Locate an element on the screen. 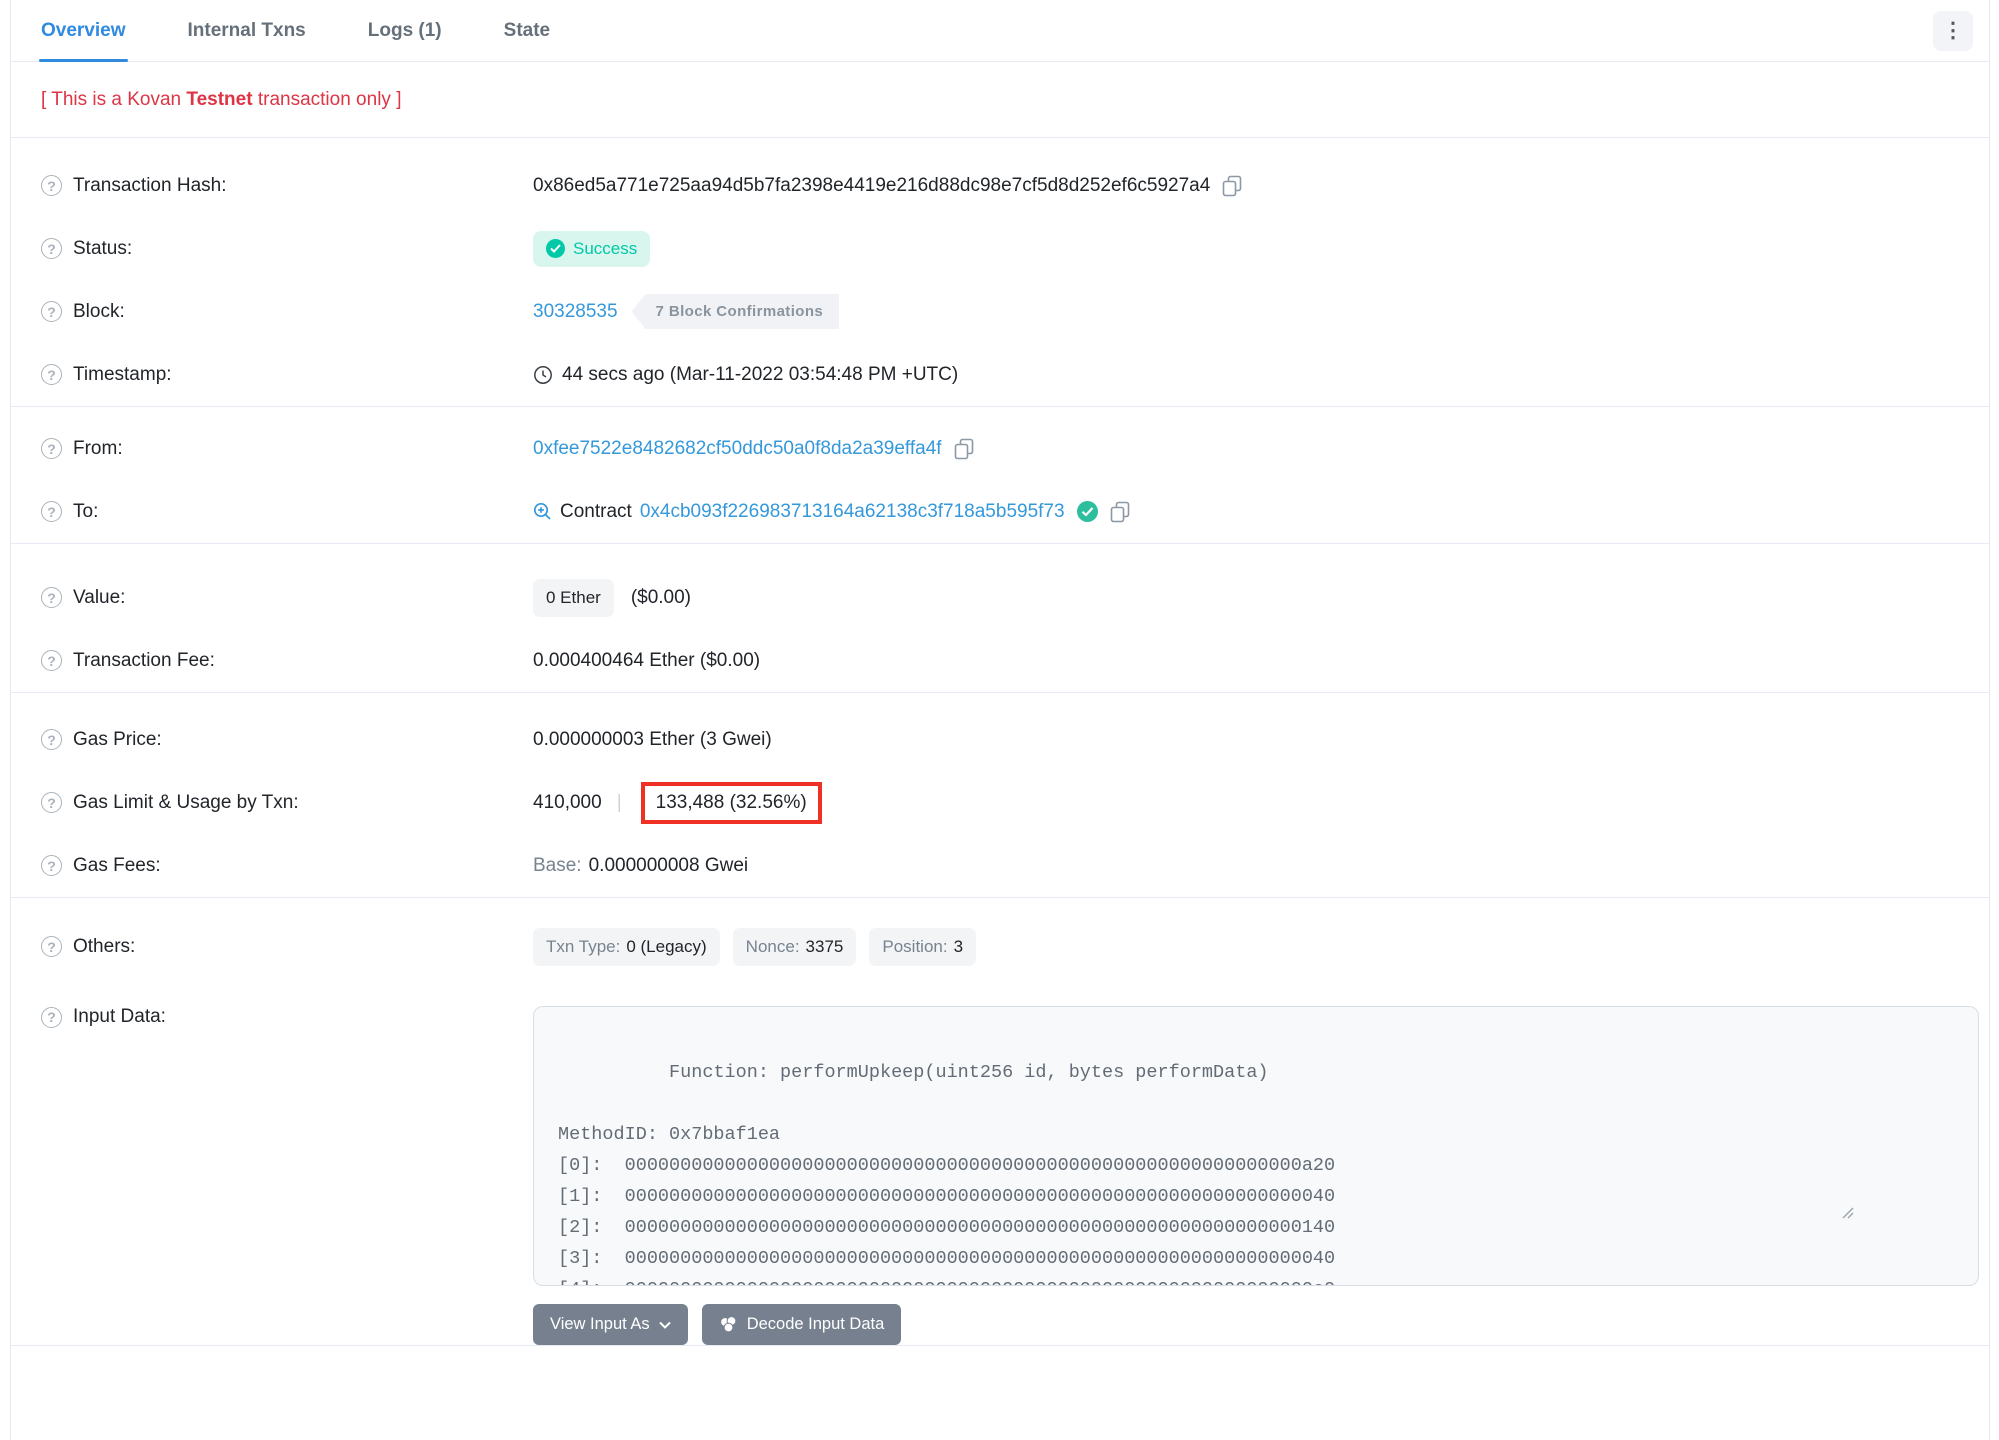 The width and height of the screenshot is (1999, 1440). from-label: From: is located at coordinates (98, 448).